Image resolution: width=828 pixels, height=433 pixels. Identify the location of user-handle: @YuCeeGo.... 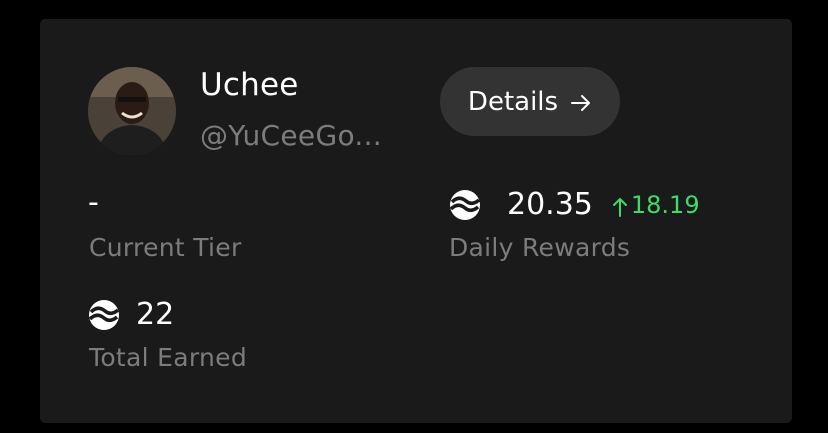
(291, 135).